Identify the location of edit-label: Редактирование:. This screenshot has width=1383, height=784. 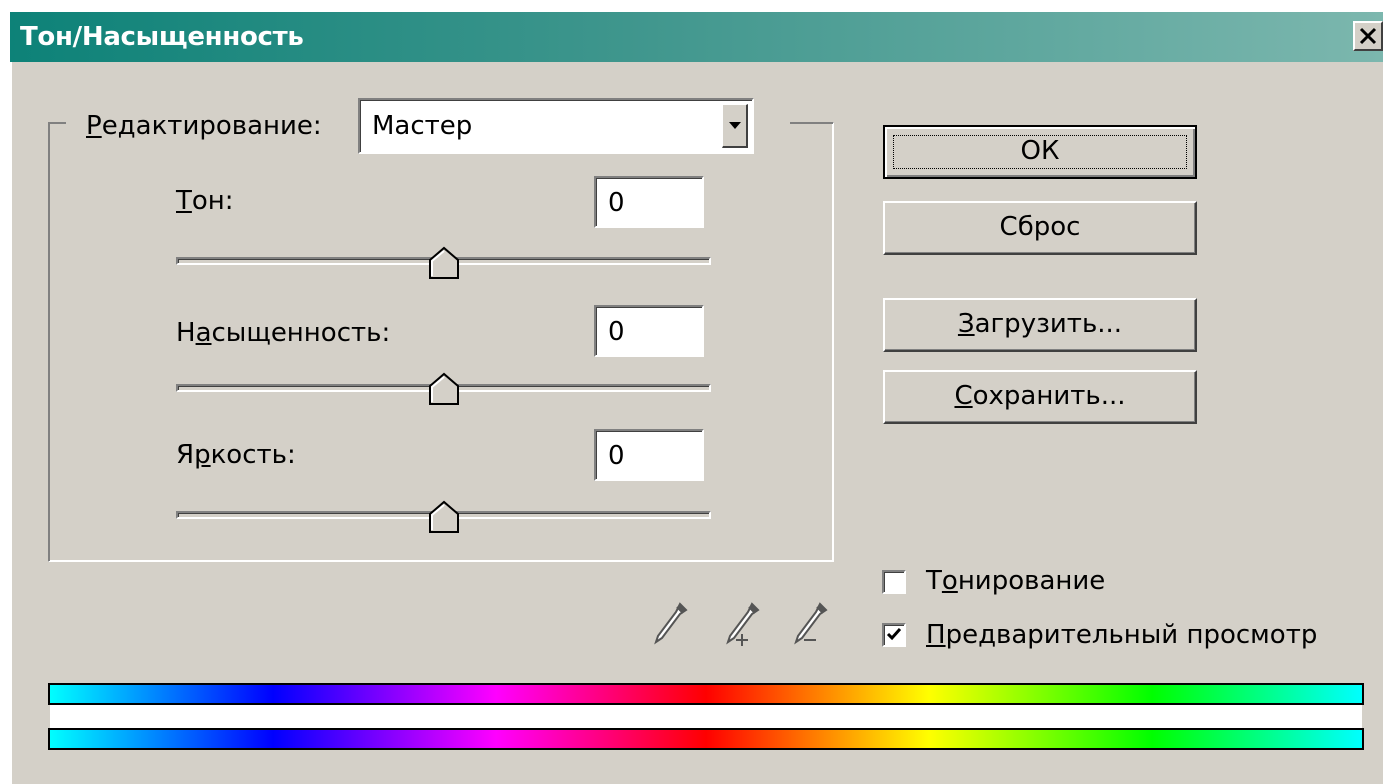
(204, 126).